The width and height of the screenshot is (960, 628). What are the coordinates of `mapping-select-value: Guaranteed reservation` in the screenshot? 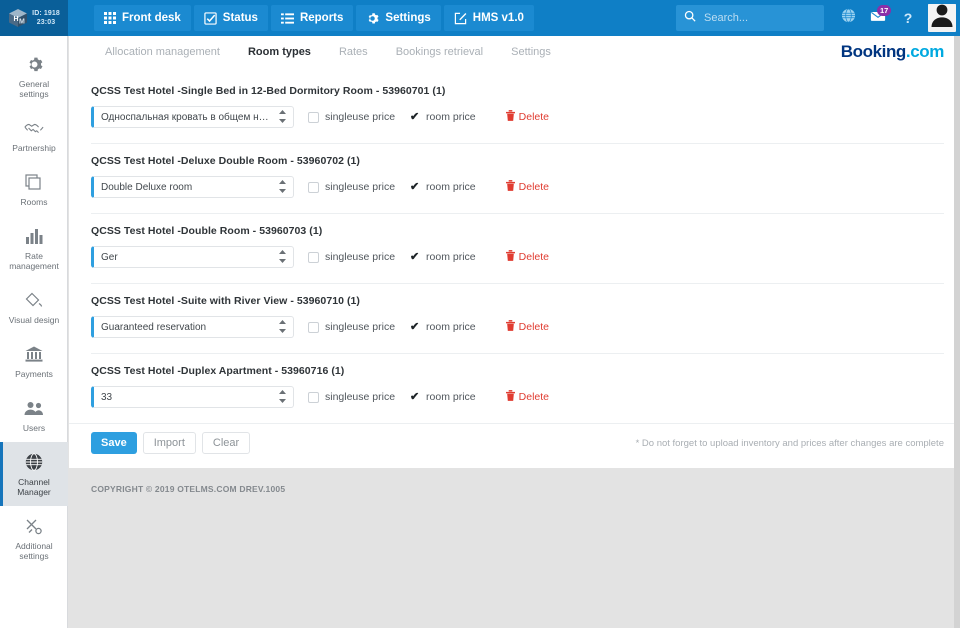 It's located at (154, 327).